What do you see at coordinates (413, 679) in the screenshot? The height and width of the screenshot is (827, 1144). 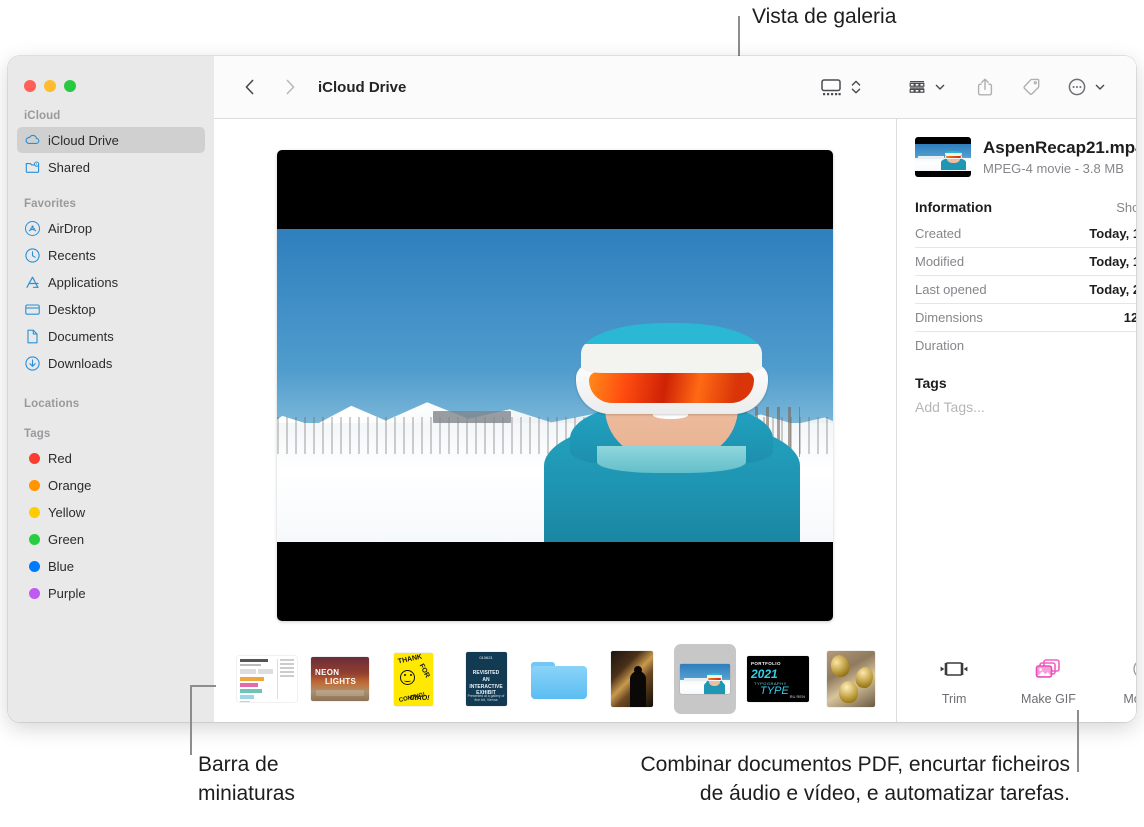 I see `thumbnail-item: THANK FOR COMING! CIAO!` at bounding box center [413, 679].